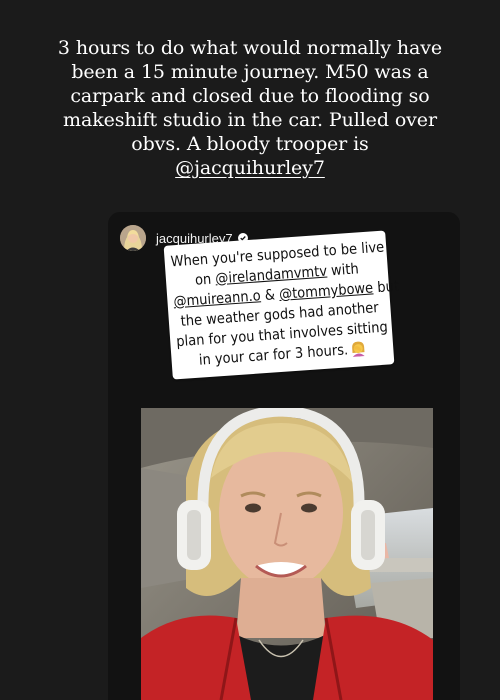  I want to click on profile-avatar-icon, so click(133, 238).